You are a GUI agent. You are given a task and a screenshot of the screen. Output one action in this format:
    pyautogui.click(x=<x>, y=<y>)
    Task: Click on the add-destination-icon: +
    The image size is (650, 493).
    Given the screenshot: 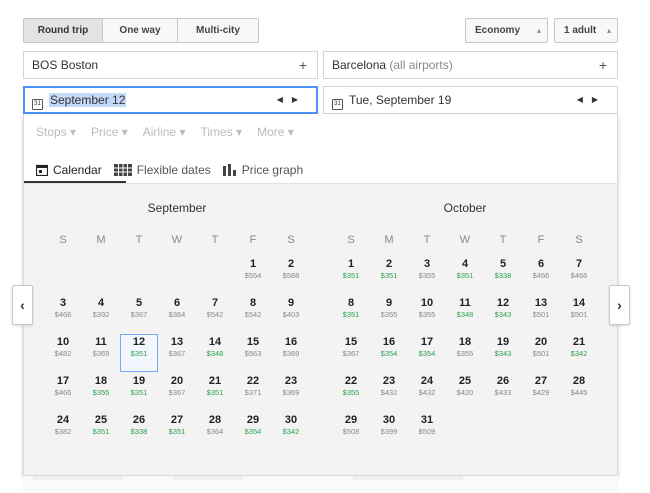 What is the action you would take?
    pyautogui.click(x=603, y=65)
    